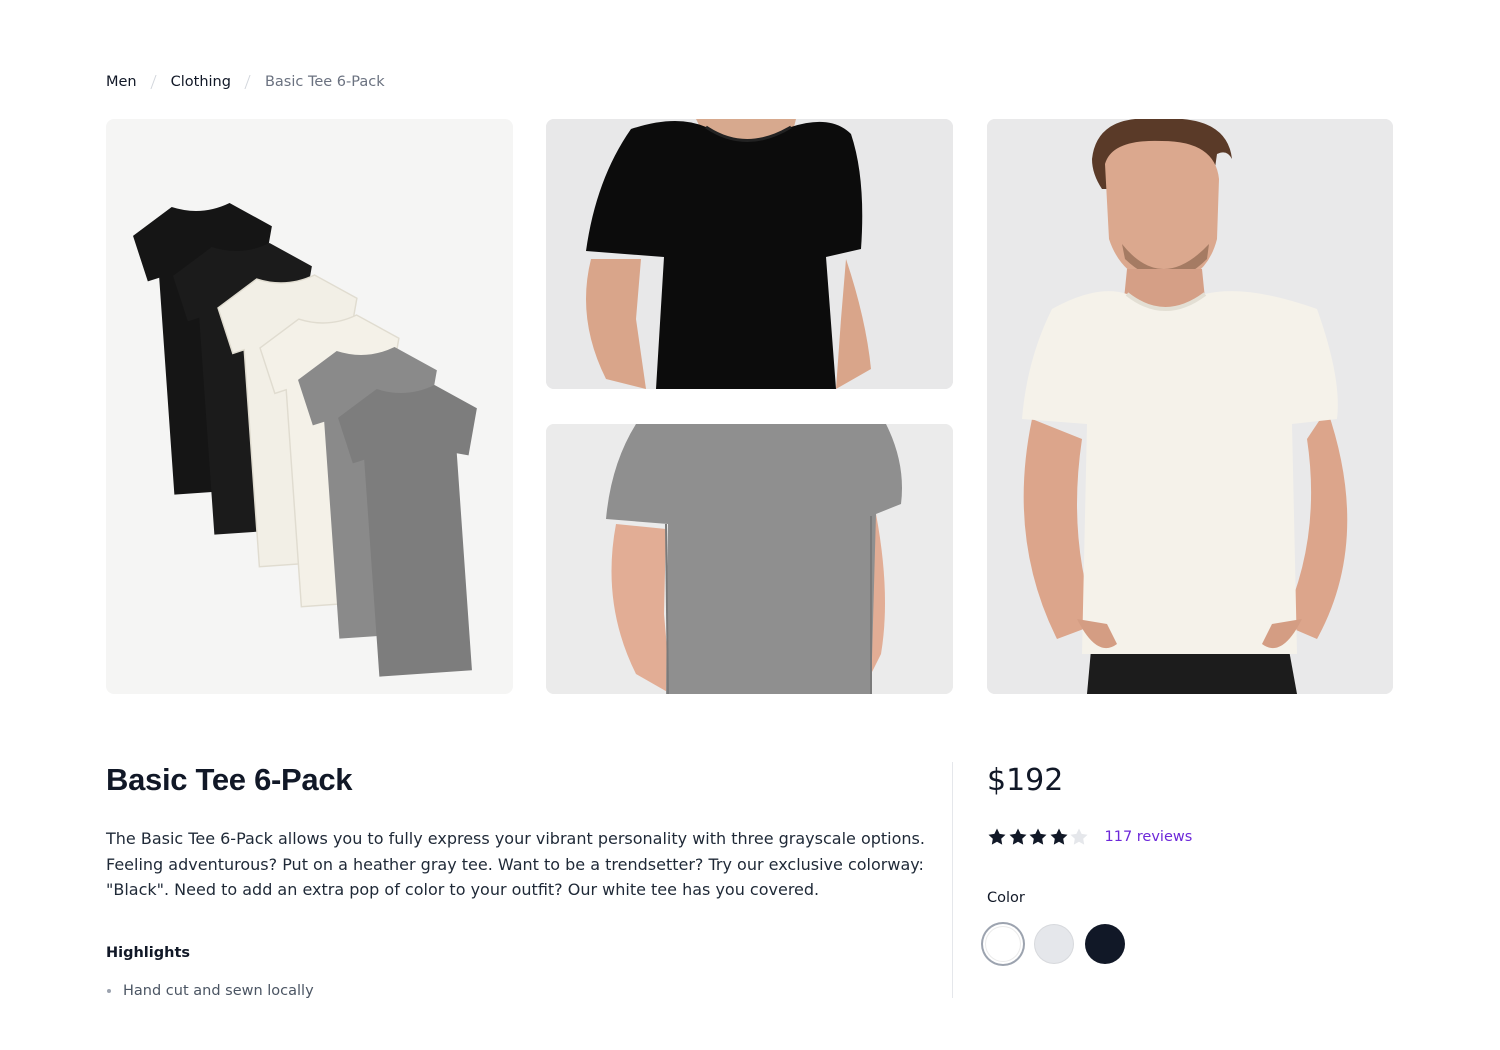 The image size is (1500, 1050). Describe the element at coordinates (1025, 780) in the screenshot. I see `product-price: $192` at that location.